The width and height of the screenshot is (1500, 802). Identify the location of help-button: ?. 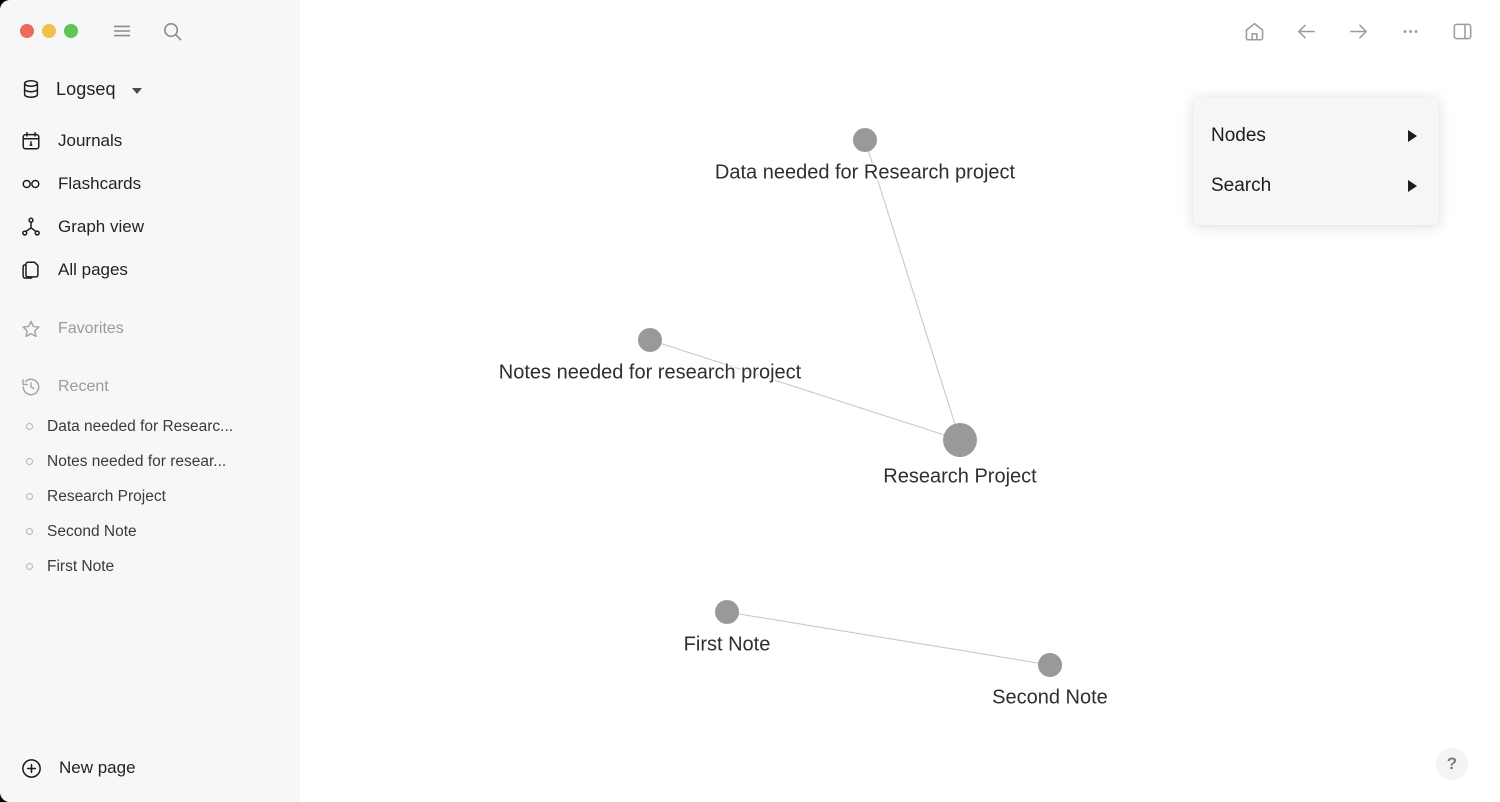
(1452, 764).